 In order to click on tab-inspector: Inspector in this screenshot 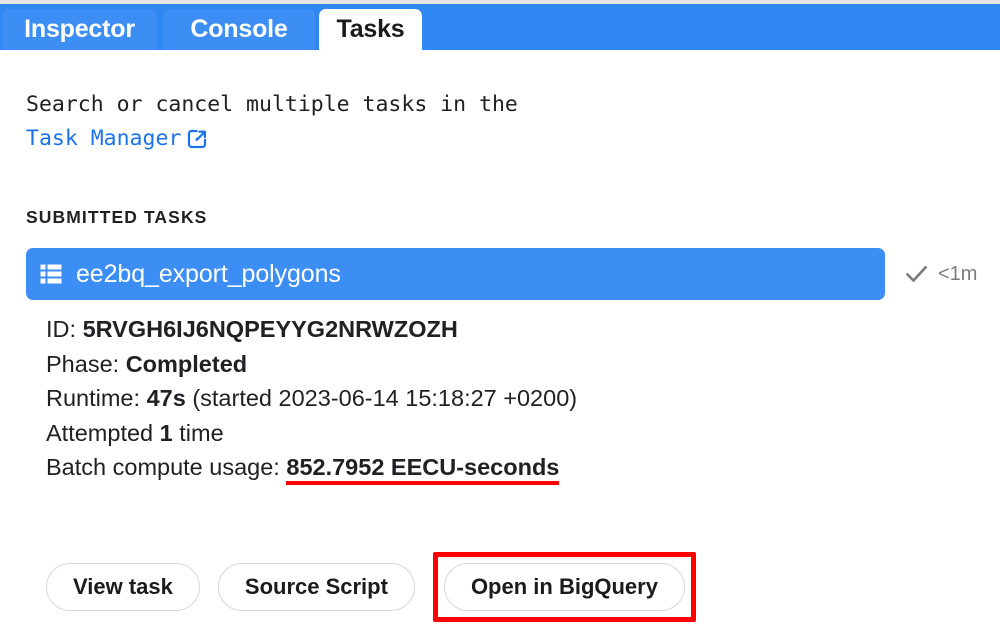, I will do `click(79, 29)`.